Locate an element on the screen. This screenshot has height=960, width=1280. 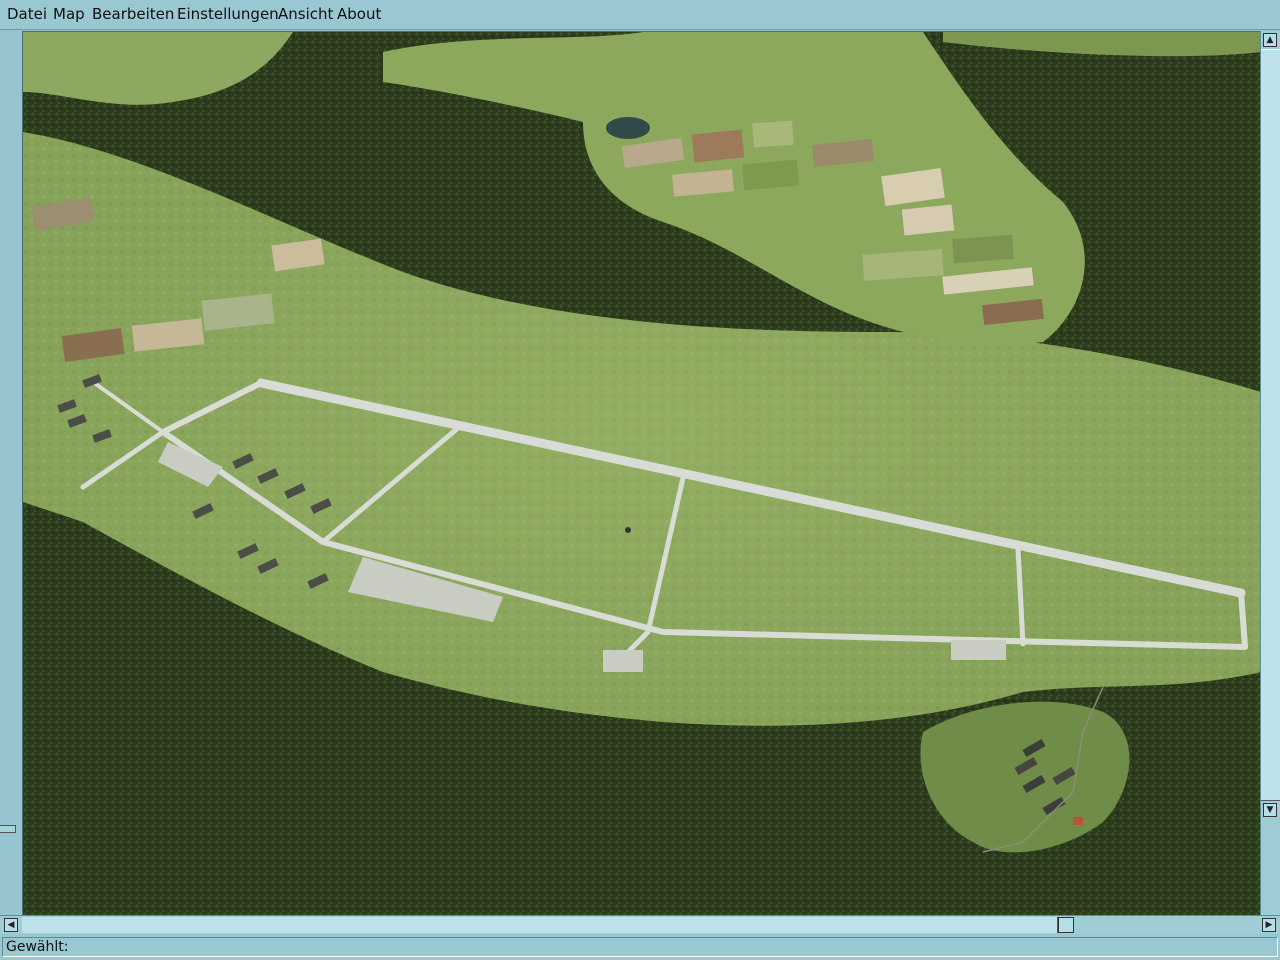
status-selected-label: Gewählt: is located at coordinates (640, 947).